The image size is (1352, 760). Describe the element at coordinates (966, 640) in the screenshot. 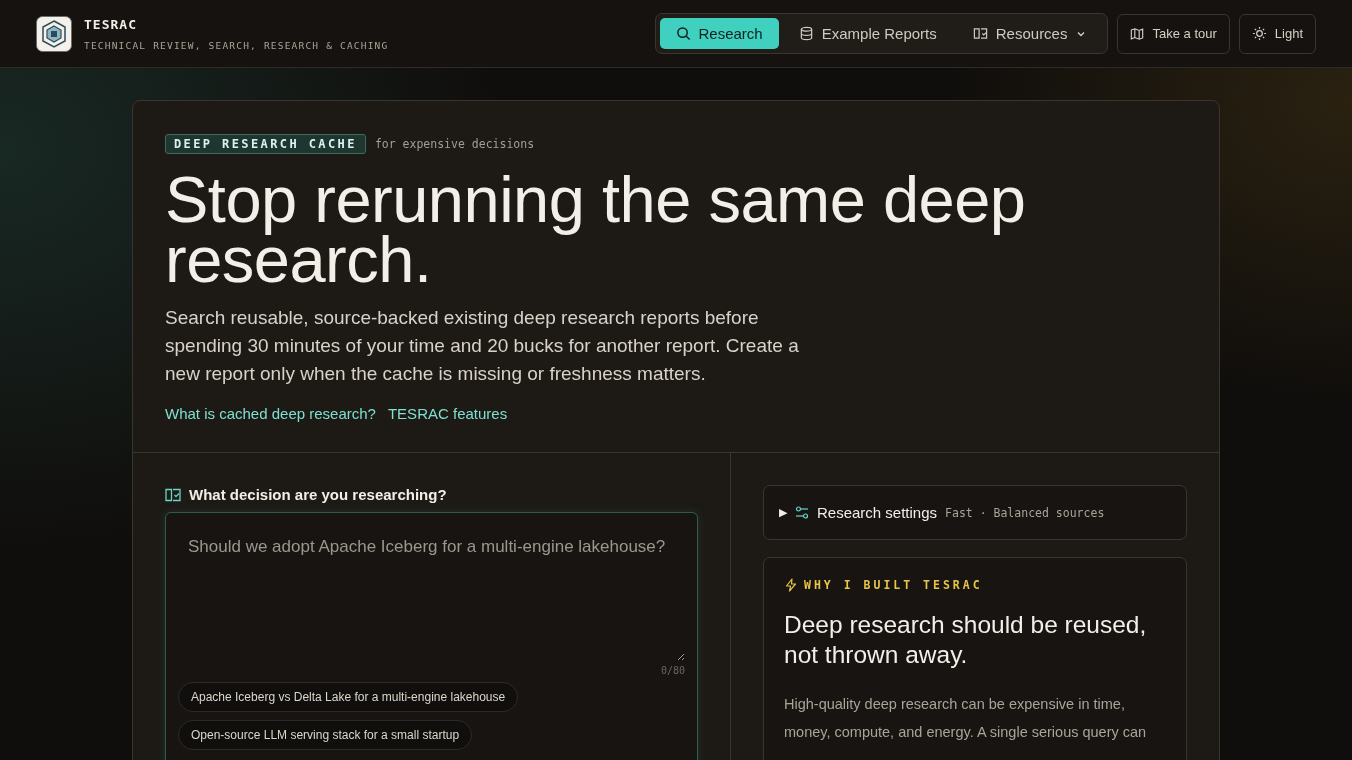

I see `why-title: Deep research should be reused, not thrown away.` at that location.